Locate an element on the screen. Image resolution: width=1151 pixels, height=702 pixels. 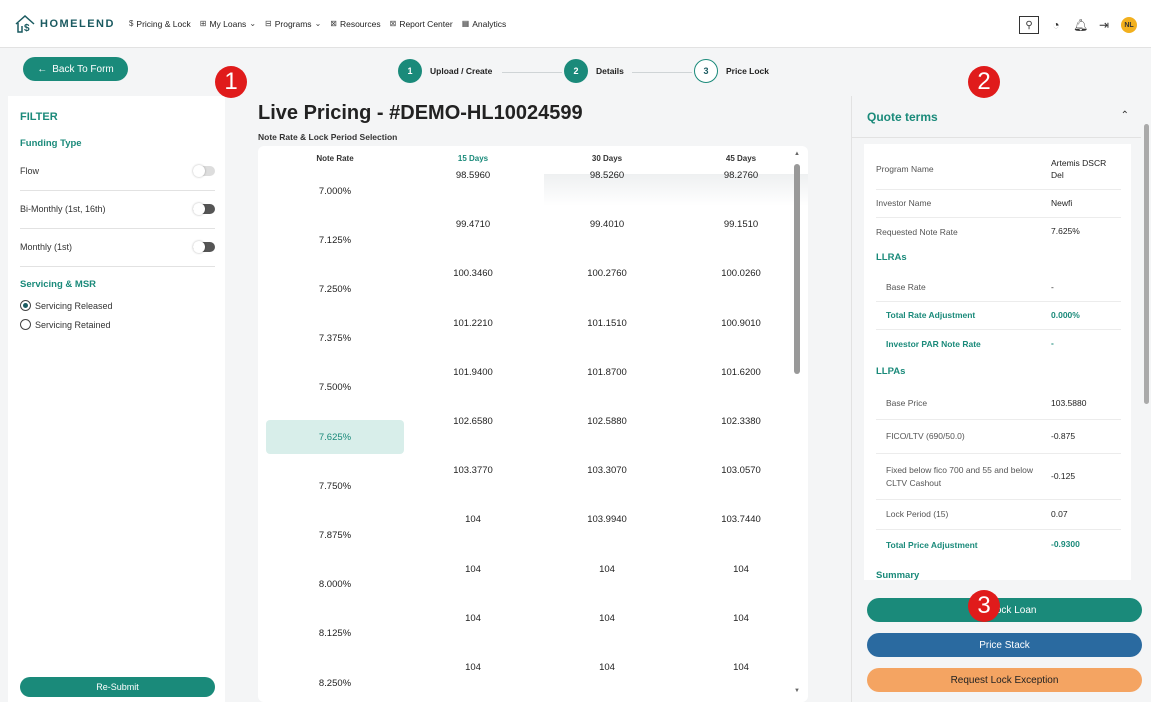
note-rate-cell: 8.250% is located at coordinates (335, 683).